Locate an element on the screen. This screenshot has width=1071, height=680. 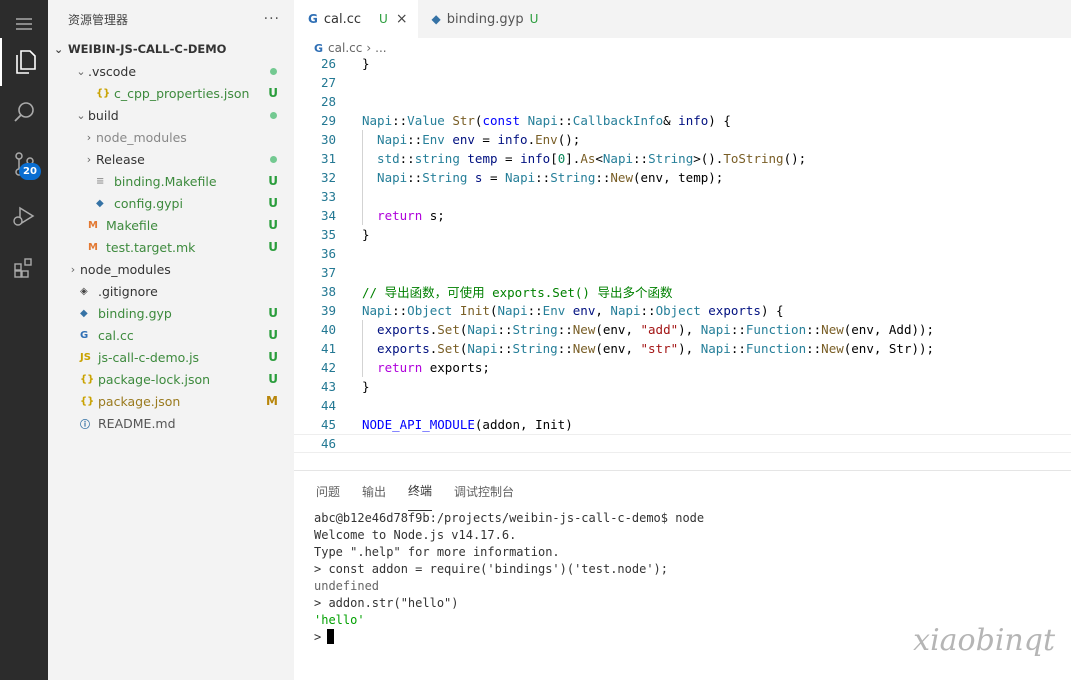
tab-cal-cc: G cal.cc U × is located at coordinates (356, 19).